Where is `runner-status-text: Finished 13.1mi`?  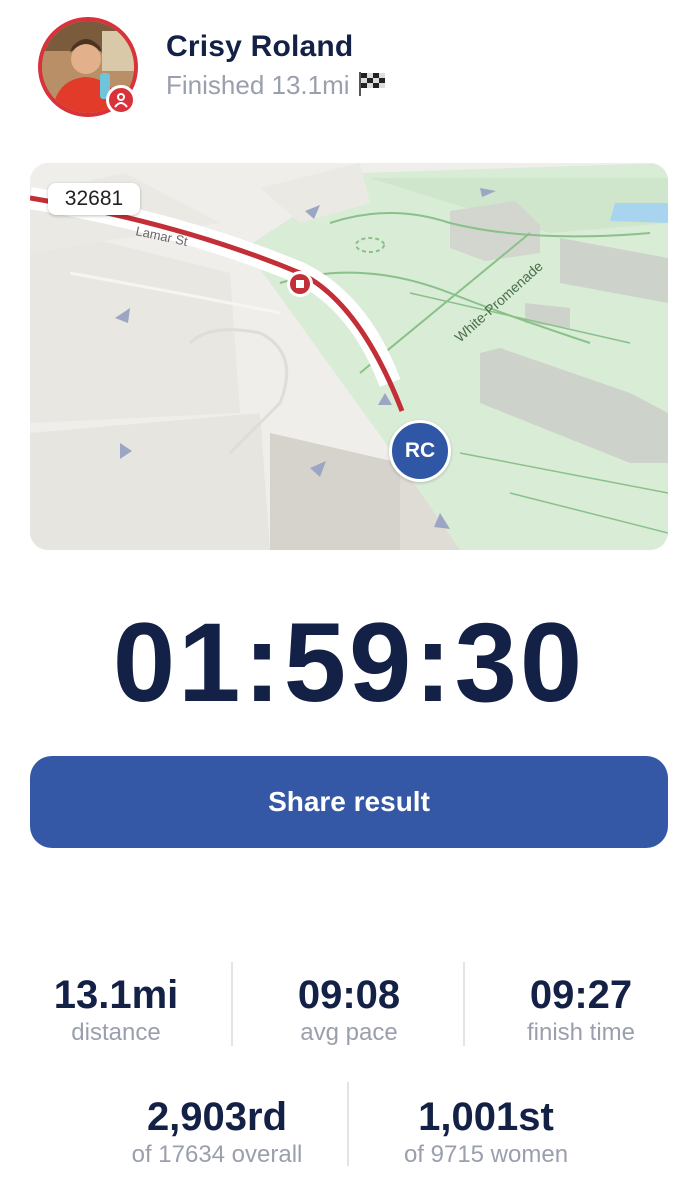
runner-status-text: Finished 13.1mi is located at coordinates (258, 85).